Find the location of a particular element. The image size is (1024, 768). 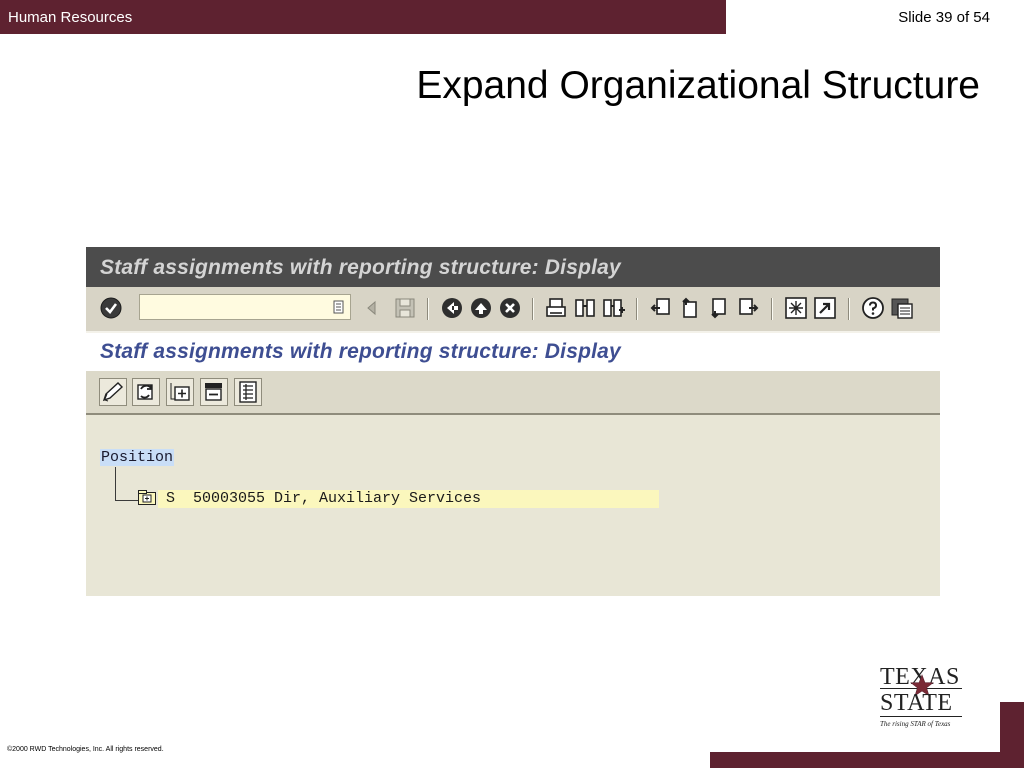

next-page-icon is located at coordinates (719, 308).